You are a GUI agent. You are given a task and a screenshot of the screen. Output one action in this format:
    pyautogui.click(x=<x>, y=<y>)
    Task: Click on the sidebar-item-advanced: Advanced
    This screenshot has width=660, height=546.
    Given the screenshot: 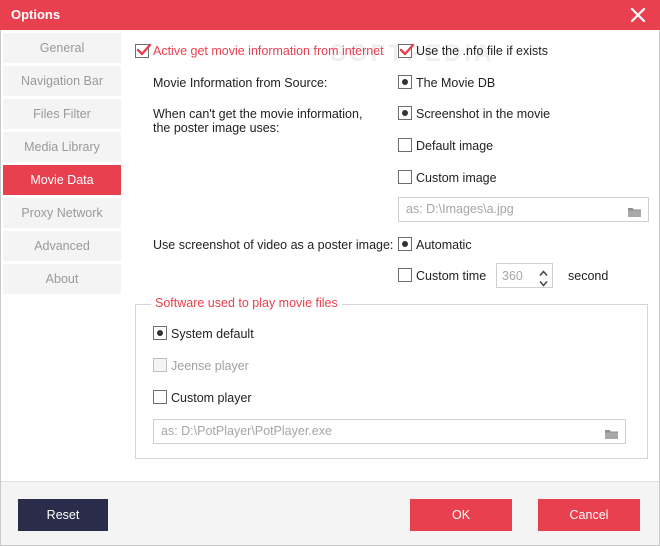 What is the action you would take?
    pyautogui.click(x=62, y=246)
    